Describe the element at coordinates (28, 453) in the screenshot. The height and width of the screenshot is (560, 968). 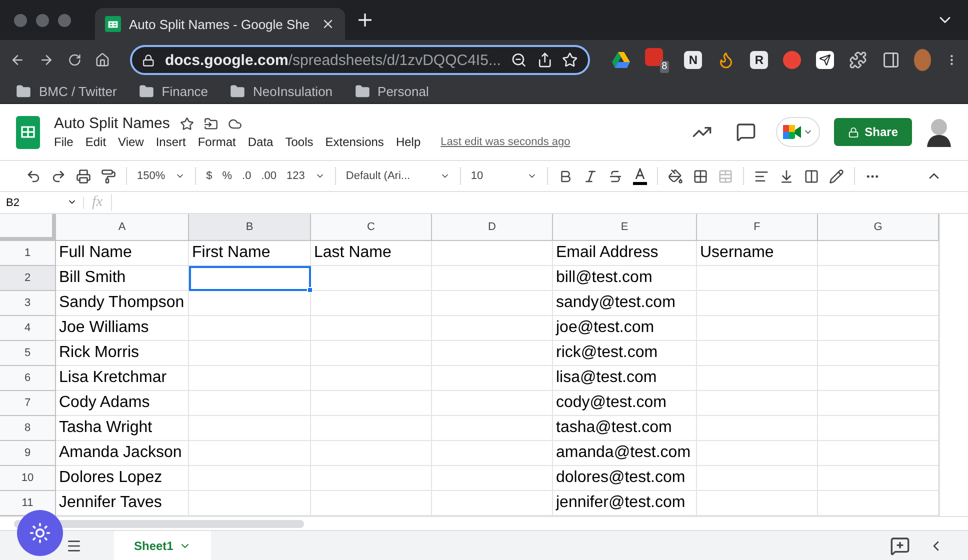
I see `row-header: 9` at that location.